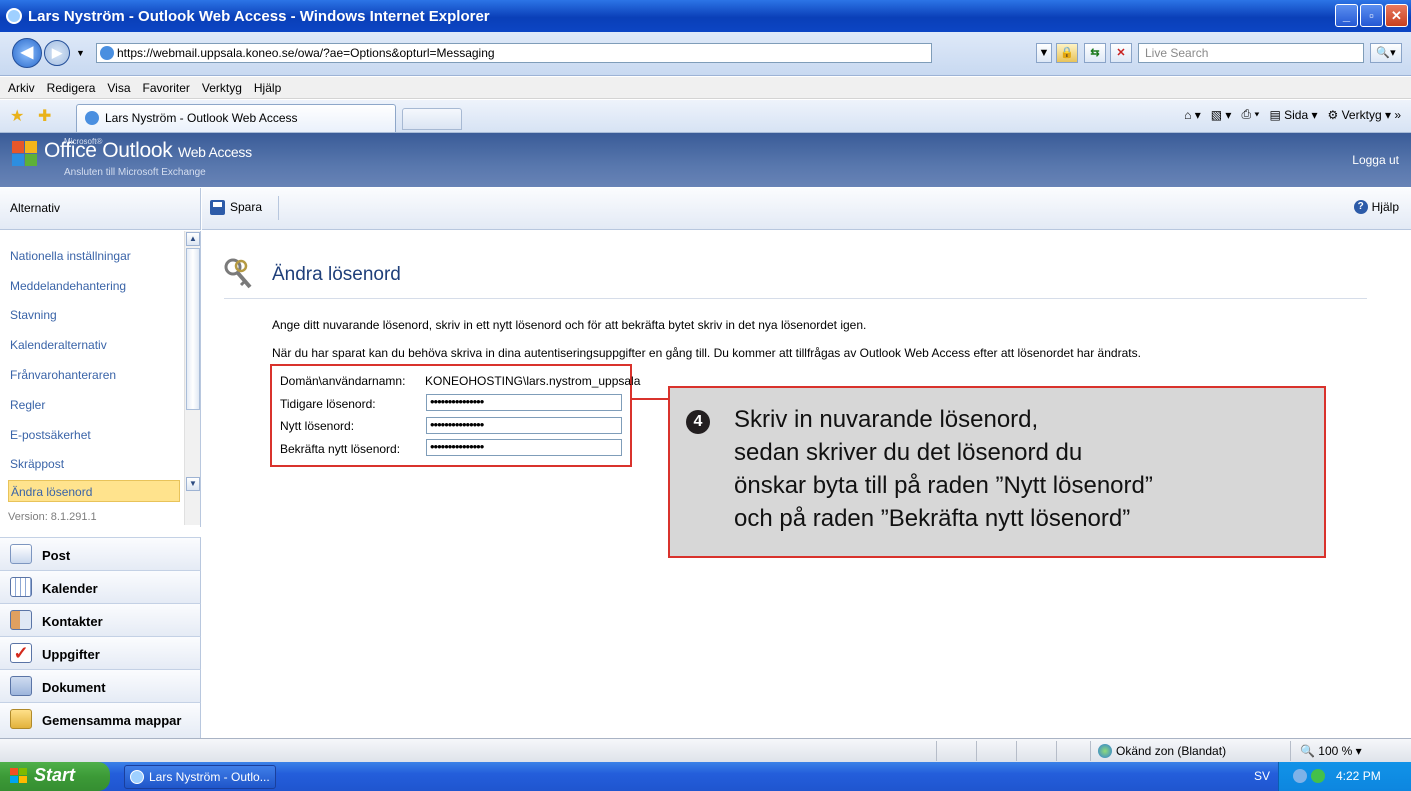  I want to click on history-dropdown-icon: ▼, so click(80, 53).